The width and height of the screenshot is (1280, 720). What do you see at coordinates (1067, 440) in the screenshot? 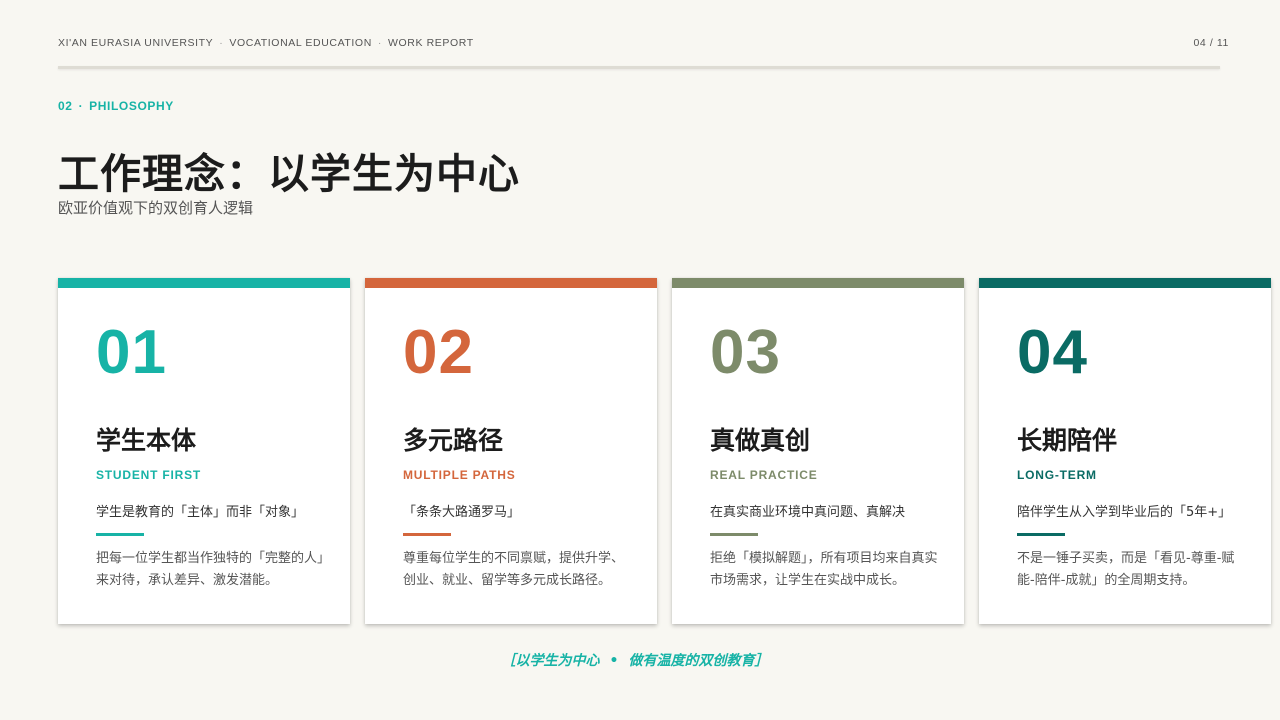
I see `card-title: 长期陪伴` at bounding box center [1067, 440].